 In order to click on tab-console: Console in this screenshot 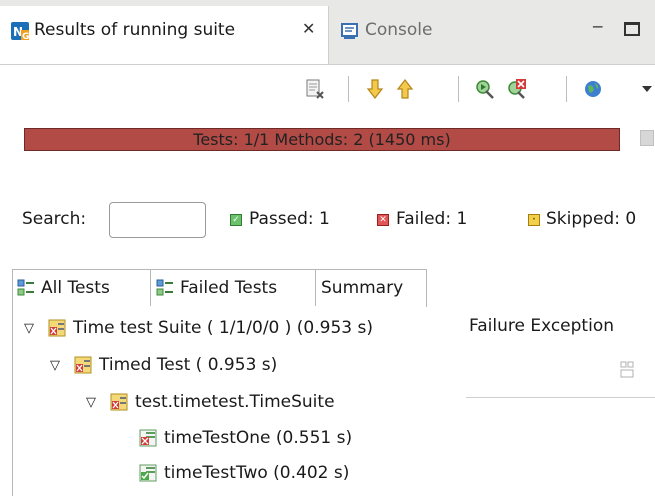, I will do `click(399, 30)`.